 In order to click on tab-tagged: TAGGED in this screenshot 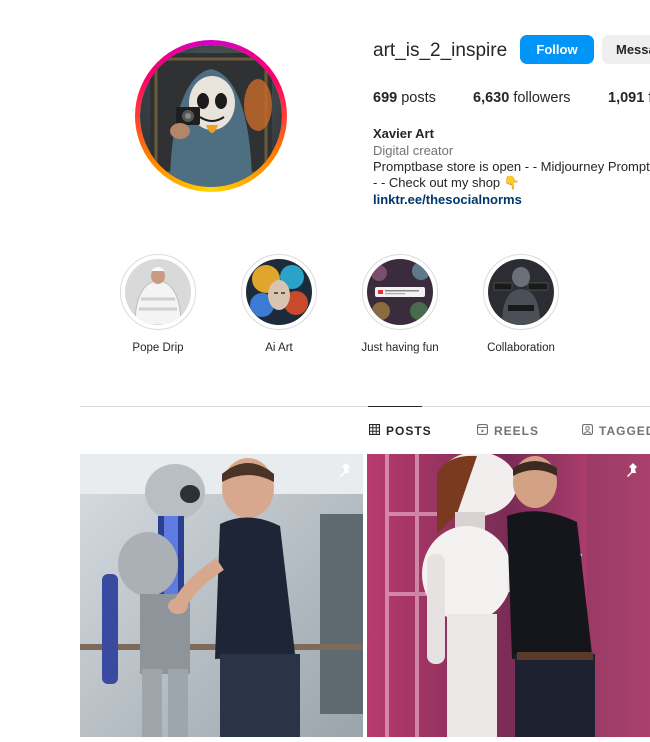, I will do `click(615, 430)`.